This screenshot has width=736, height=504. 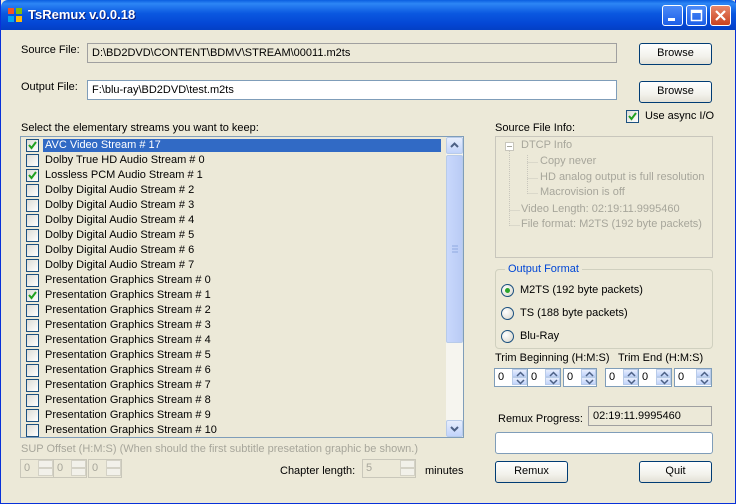 What do you see at coordinates (675, 92) in the screenshot?
I see `output-browse-button: Browse` at bounding box center [675, 92].